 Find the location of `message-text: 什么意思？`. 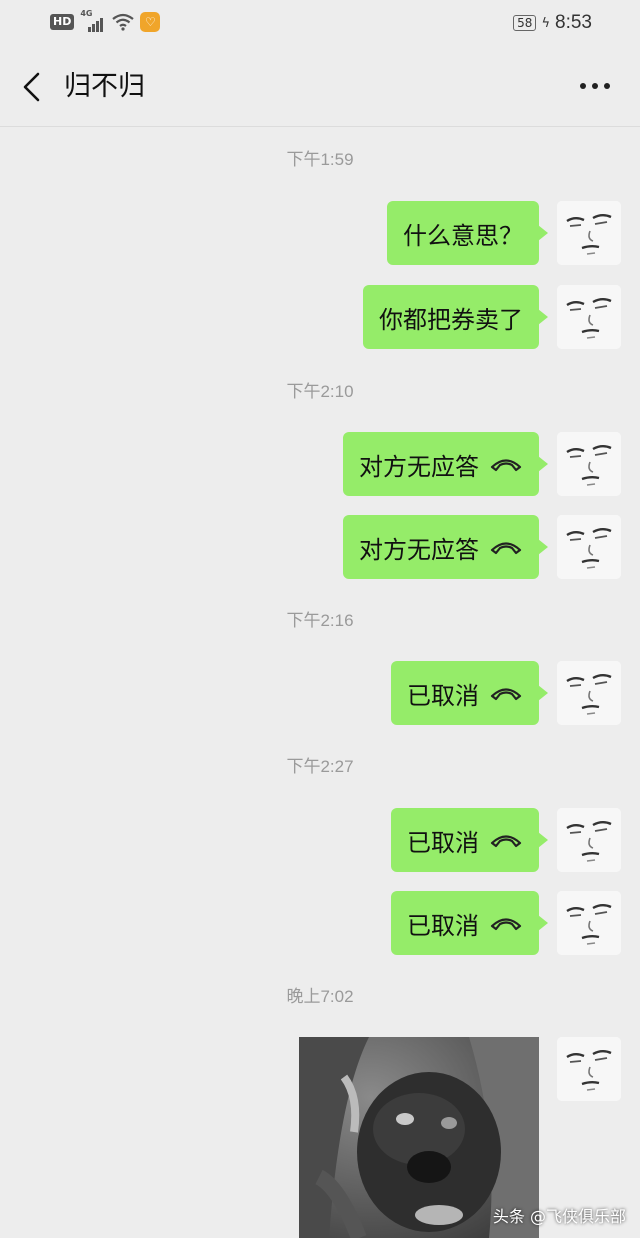

message-text: 什么意思？ is located at coordinates (463, 235).